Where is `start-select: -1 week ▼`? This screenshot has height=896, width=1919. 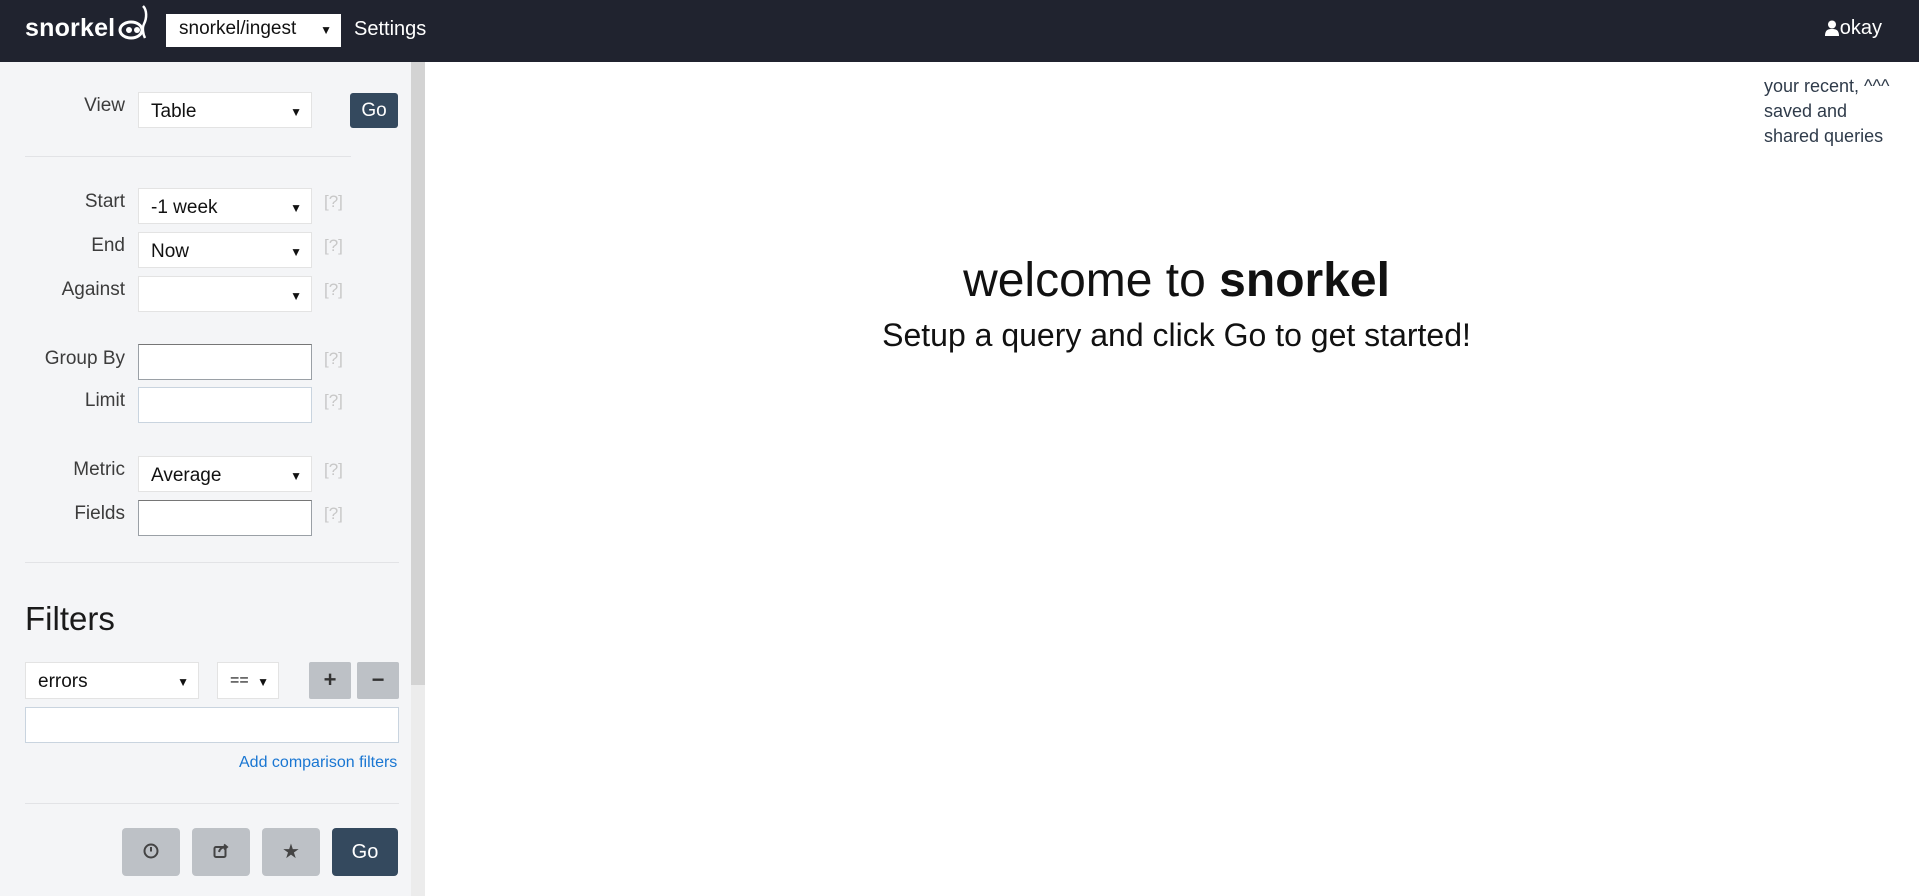
start-select: -1 week ▼ is located at coordinates (225, 206).